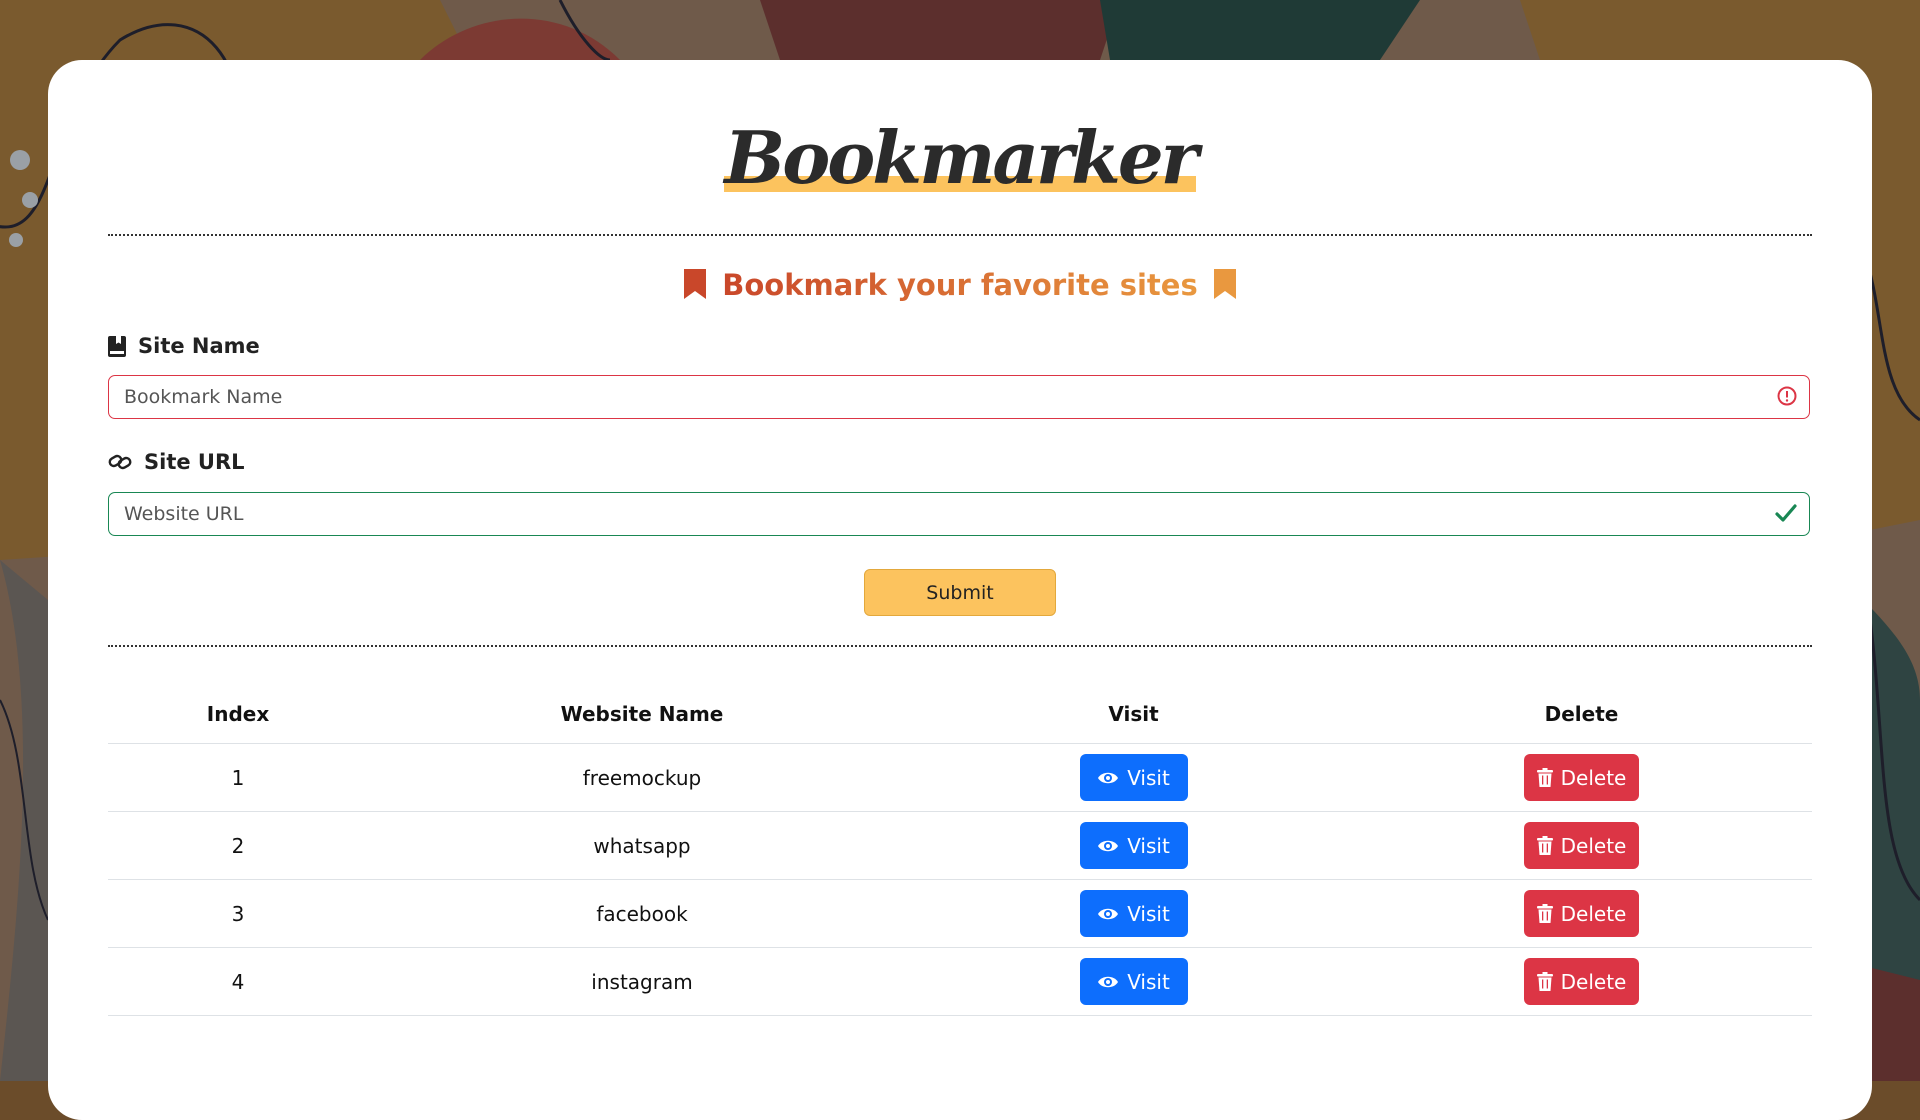 This screenshot has height=1120, width=1920. What do you see at coordinates (1581, 714) in the screenshot?
I see `header-delete: Delete` at bounding box center [1581, 714].